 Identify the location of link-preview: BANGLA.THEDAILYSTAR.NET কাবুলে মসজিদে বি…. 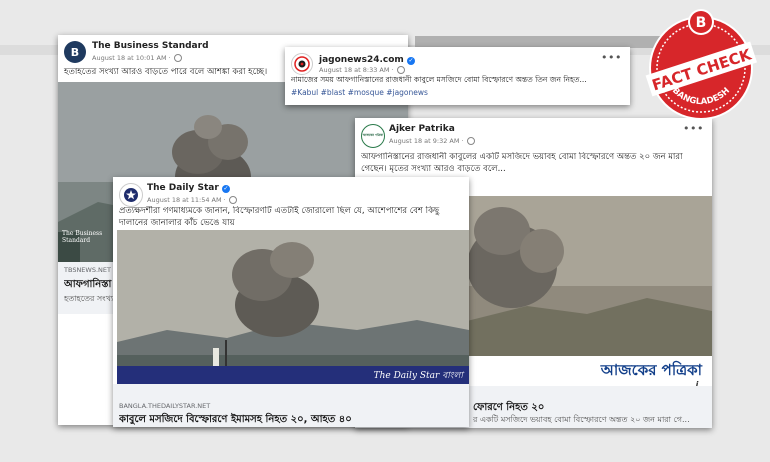
(291, 405).